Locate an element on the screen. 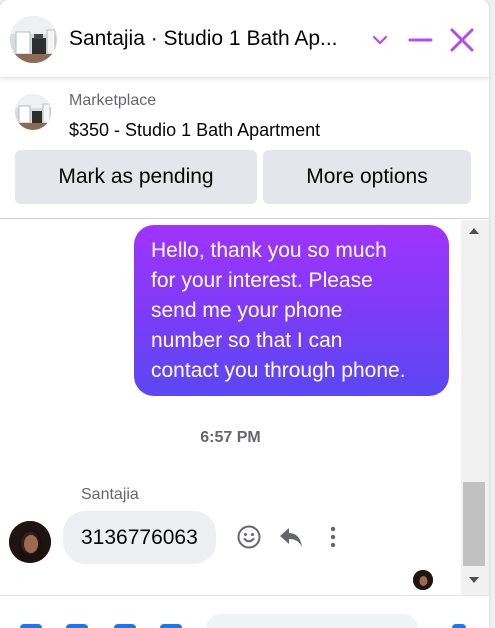 This screenshot has height=628, width=495. sender-avatar is located at coordinates (30, 542).